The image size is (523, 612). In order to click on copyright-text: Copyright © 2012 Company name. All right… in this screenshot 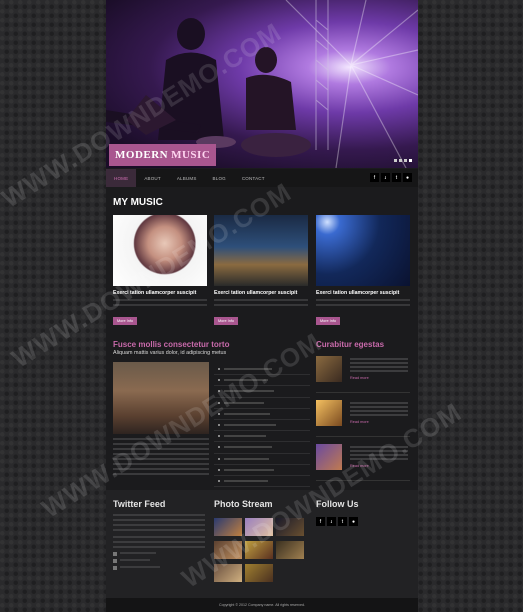, I will do `click(262, 605)`.